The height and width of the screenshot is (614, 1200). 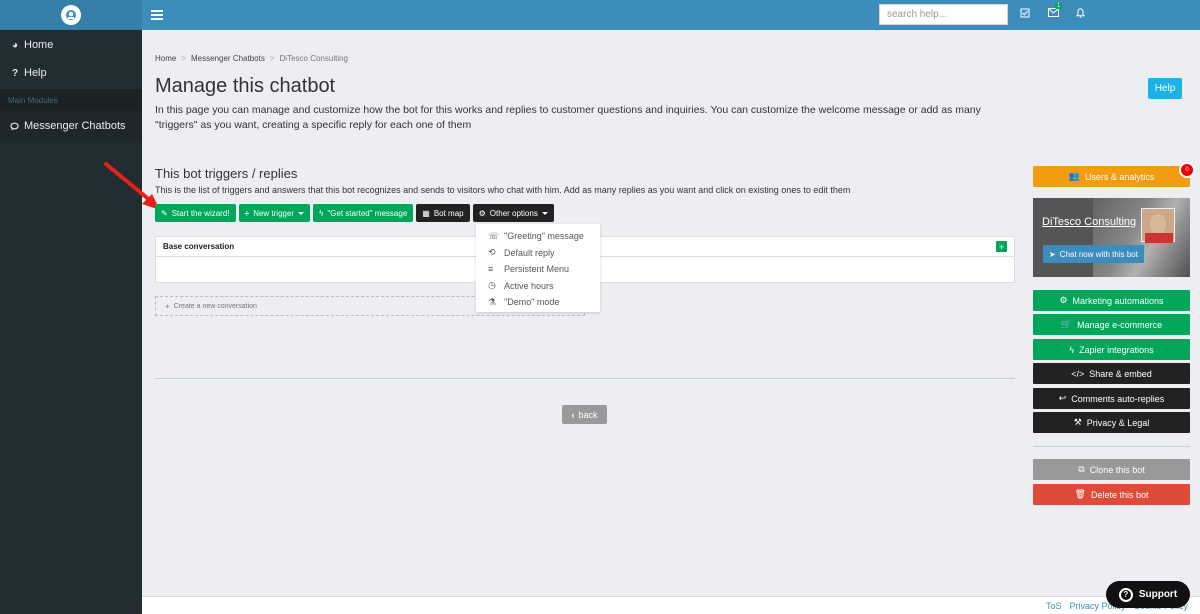 I want to click on clock-icon: ◷, so click(x=492, y=285).